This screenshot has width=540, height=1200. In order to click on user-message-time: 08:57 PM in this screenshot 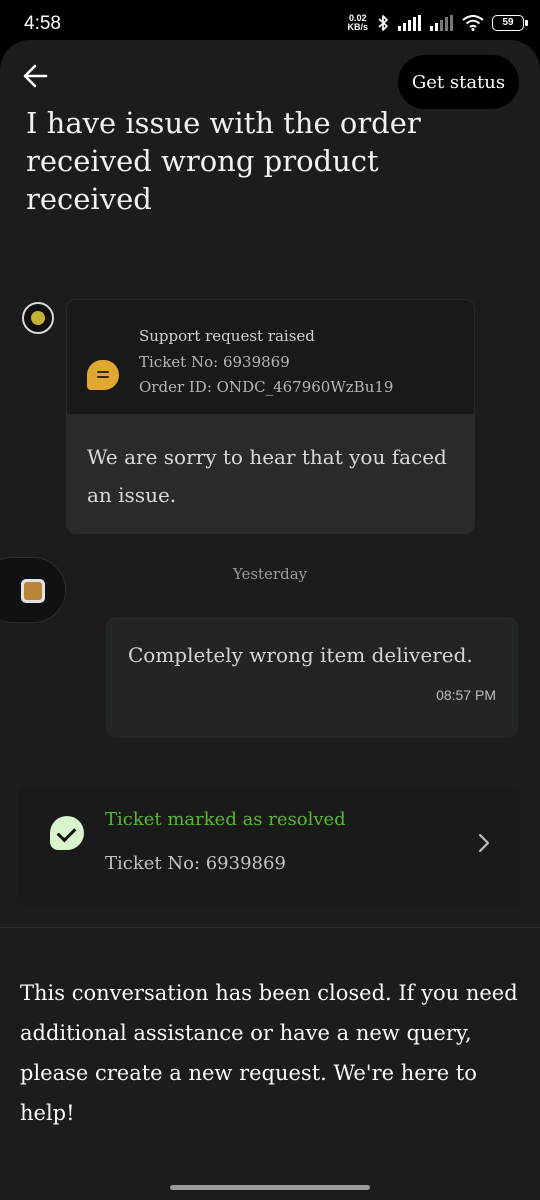, I will do `click(466, 695)`.